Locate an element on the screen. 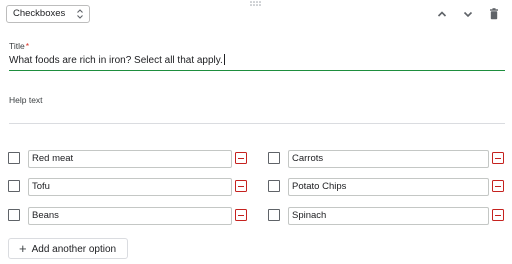 This screenshot has width=512, height=264. move-down-button is located at coordinates (468, 14).